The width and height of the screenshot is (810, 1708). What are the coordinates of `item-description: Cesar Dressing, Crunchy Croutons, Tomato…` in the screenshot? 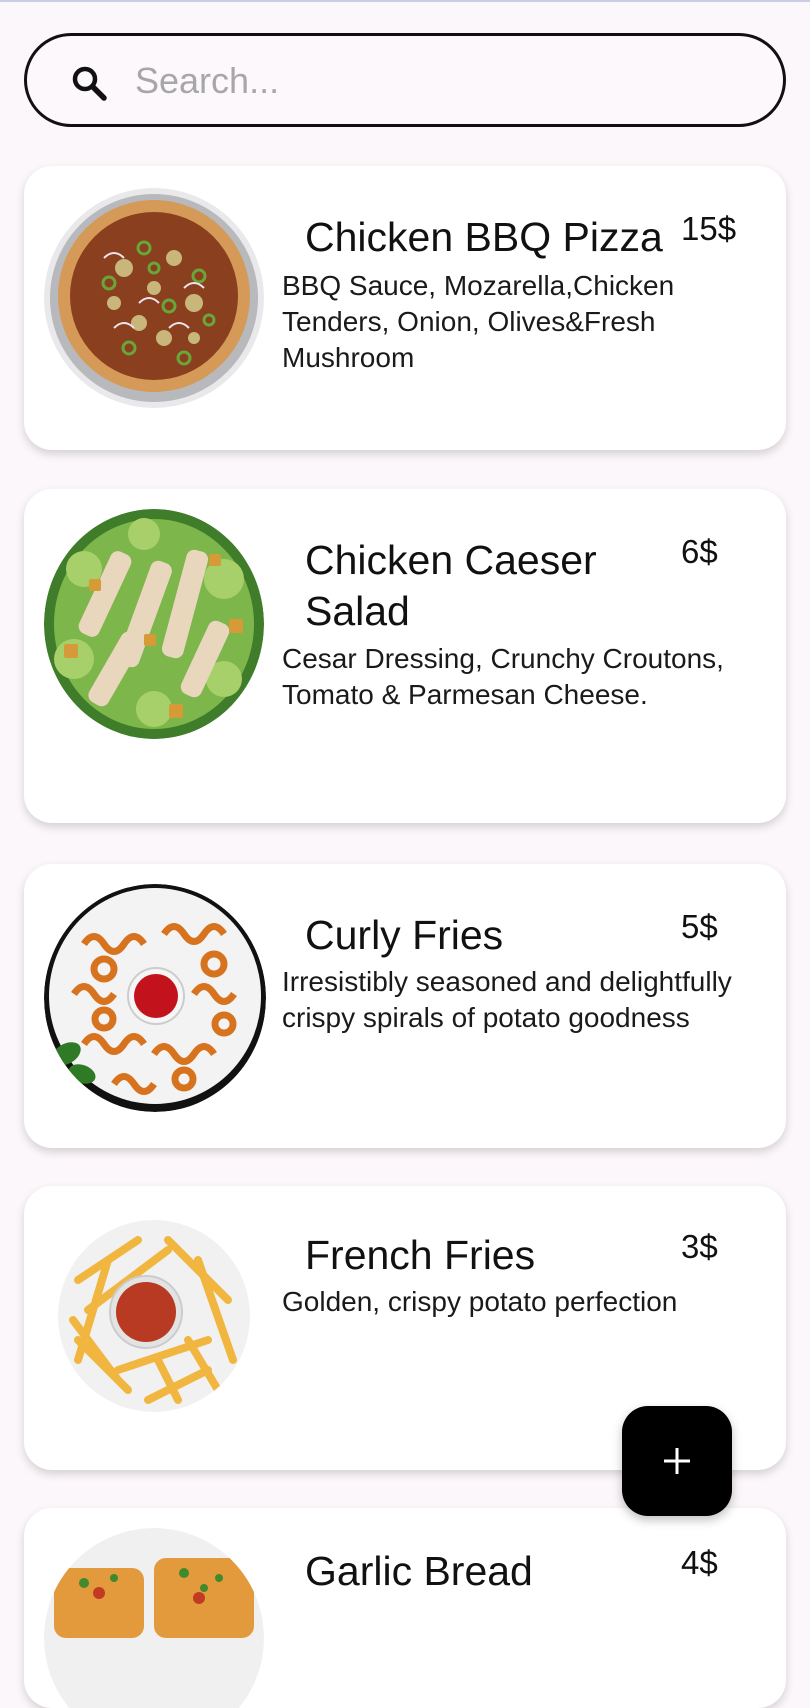 It's located at (503, 676).